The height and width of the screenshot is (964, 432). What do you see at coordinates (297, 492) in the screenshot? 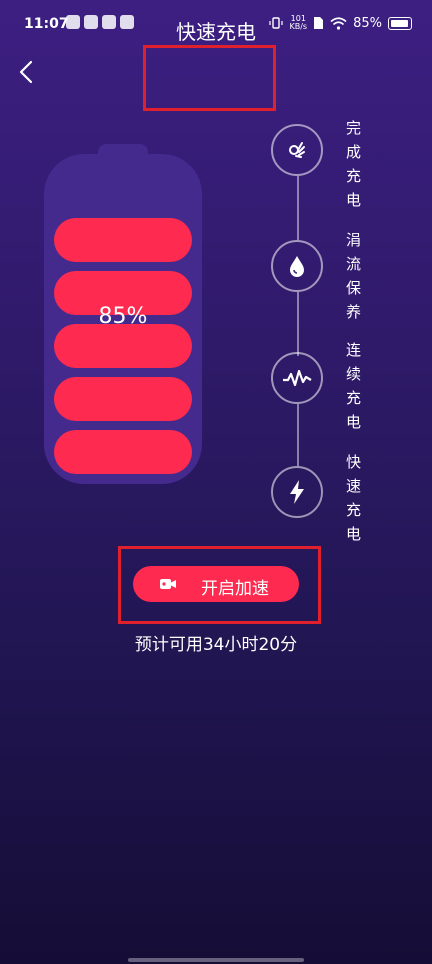
I see `lightning-icon` at bounding box center [297, 492].